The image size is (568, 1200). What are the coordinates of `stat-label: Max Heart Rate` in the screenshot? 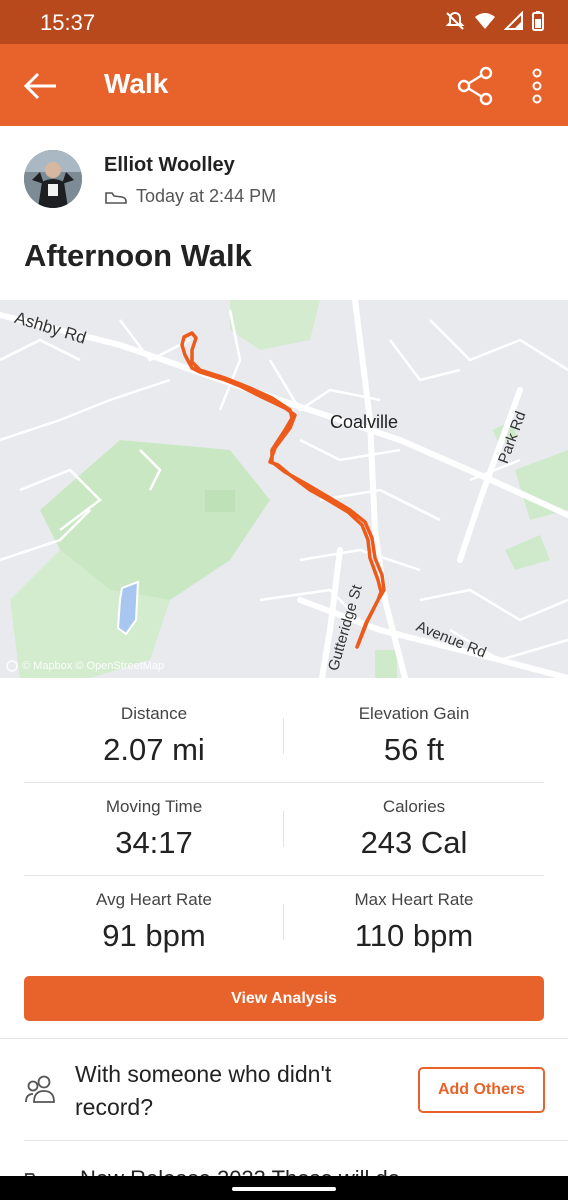 It's located at (414, 899).